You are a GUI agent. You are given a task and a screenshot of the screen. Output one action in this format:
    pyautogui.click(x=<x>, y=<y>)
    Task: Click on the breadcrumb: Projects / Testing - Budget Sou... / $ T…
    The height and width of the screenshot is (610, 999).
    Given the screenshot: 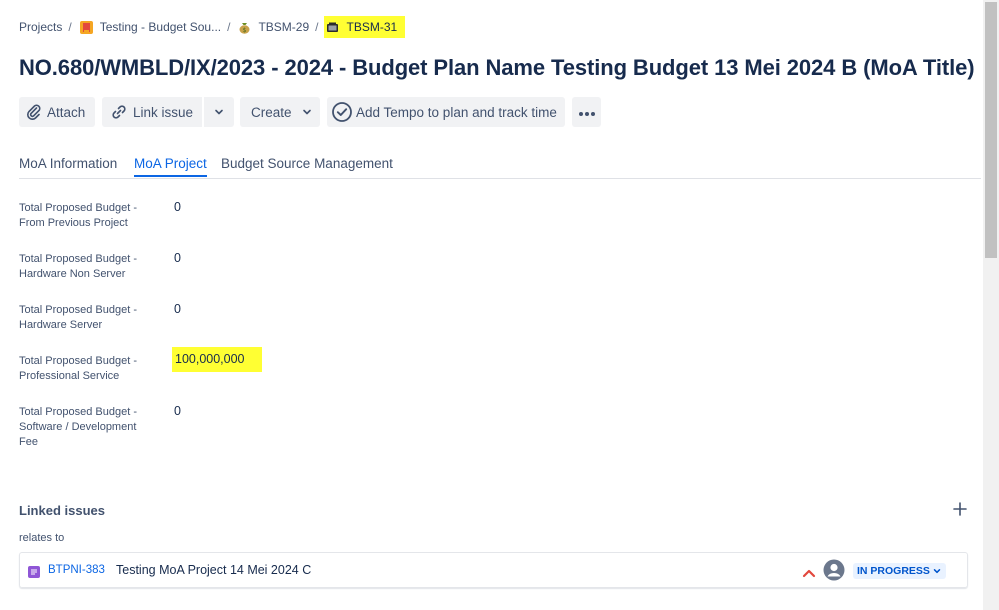 What is the action you would take?
    pyautogui.click(x=212, y=27)
    